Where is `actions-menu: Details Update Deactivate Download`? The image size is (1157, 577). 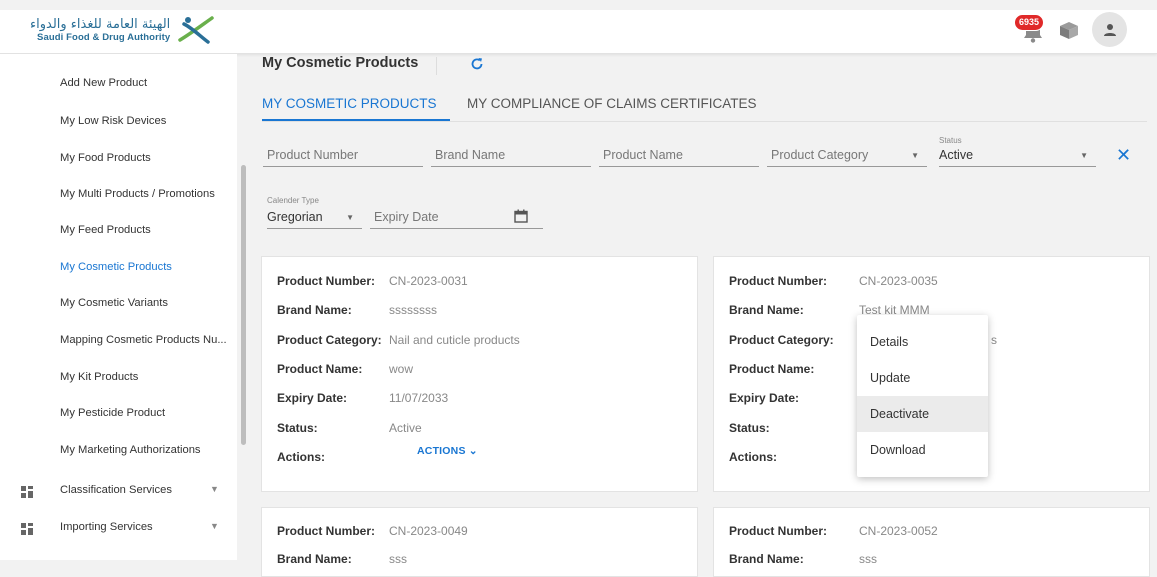
actions-menu: Details Update Deactivate Download is located at coordinates (922, 396).